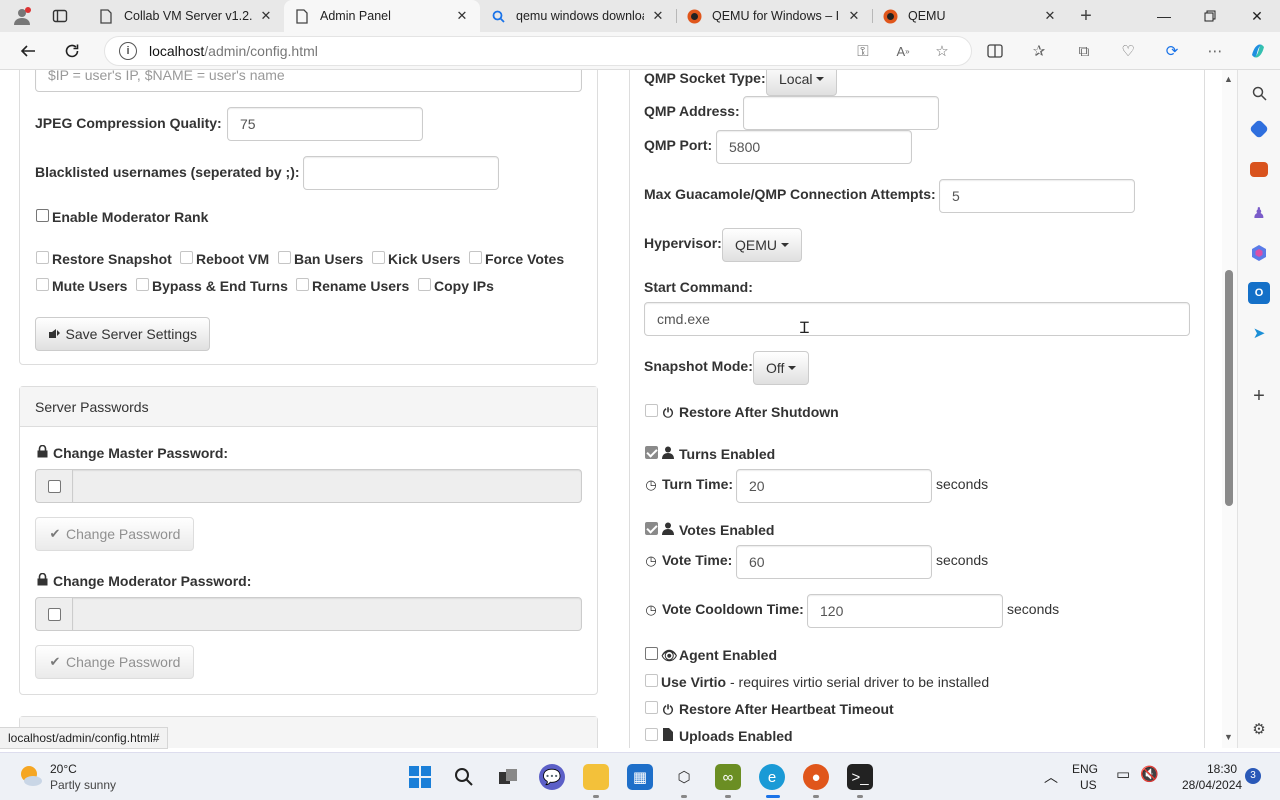 Image resolution: width=1280 pixels, height=800 pixels. Describe the element at coordinates (970, 16) in the screenshot. I see `tab-qemu: QEMU ✕` at that location.